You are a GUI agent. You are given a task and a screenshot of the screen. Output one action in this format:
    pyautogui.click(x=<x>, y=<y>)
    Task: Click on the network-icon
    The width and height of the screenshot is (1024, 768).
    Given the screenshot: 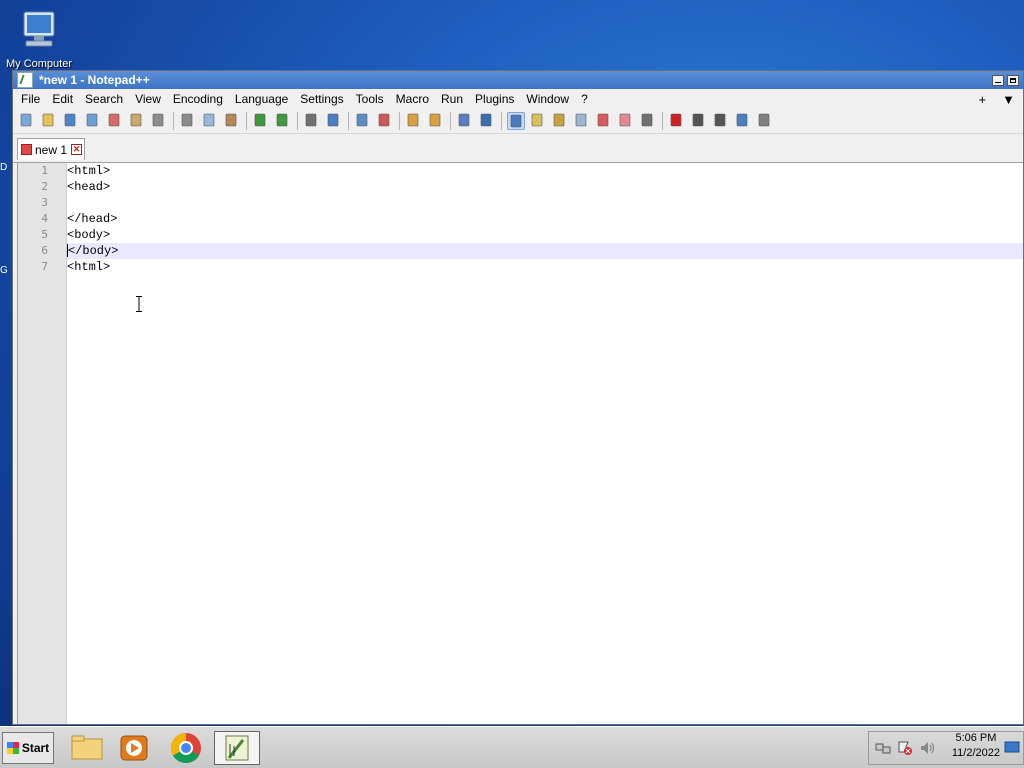 What is the action you would take?
    pyautogui.click(x=883, y=748)
    